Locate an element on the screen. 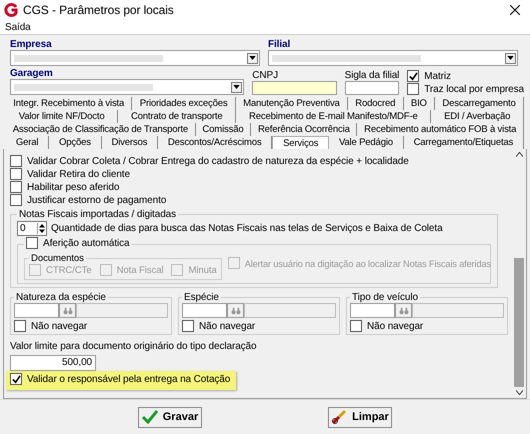 The image size is (530, 434). checkbox-label: Alertar usuário na digitação ao localizar Notas Fiscais aferidas is located at coordinates (367, 263).